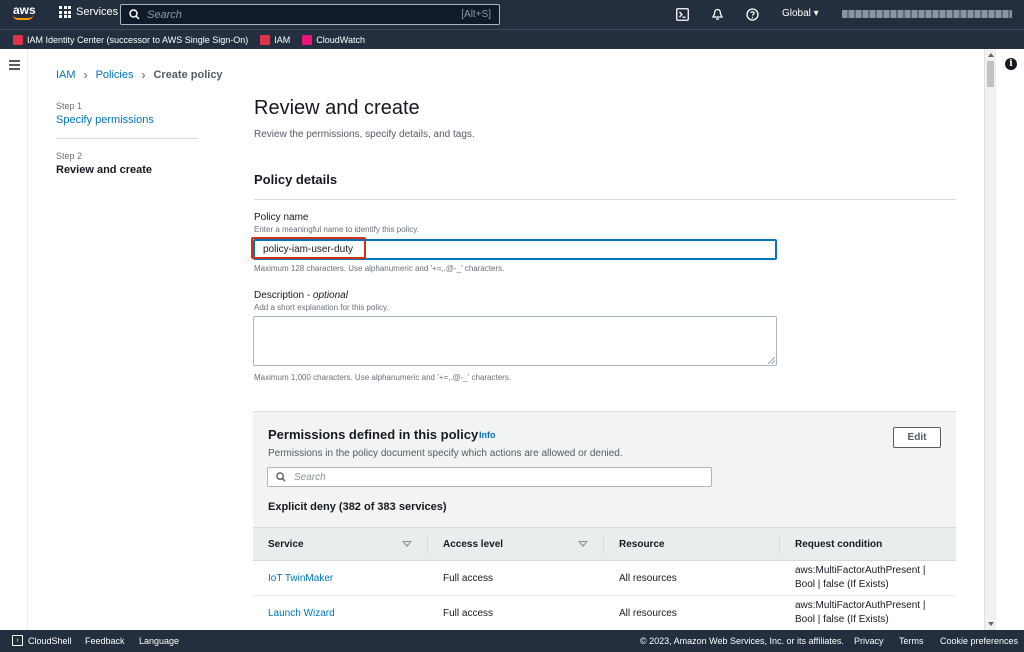  Describe the element at coordinates (139, 75) in the screenshot. I see `breadcrumb: IAM › Policies › Create policy` at that location.